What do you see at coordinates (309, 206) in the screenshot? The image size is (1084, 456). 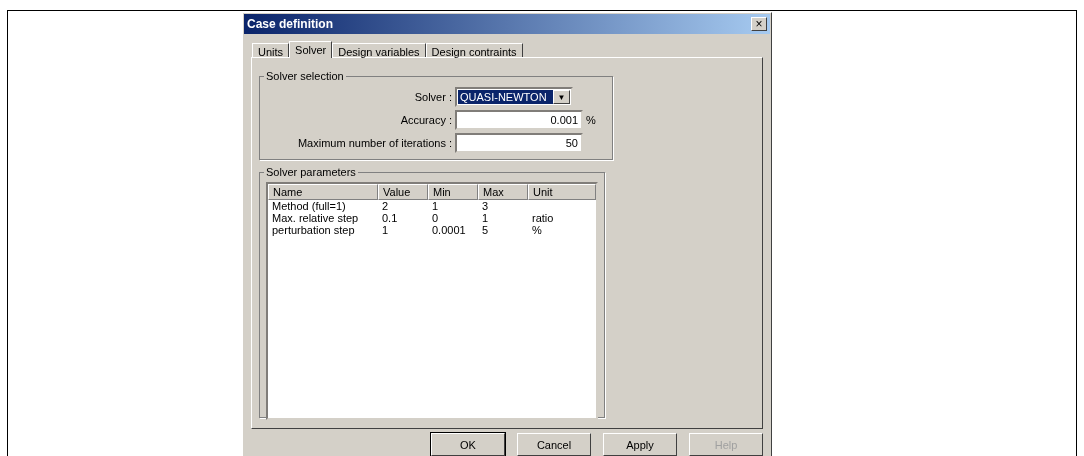 I see `table-cell-text: Method (full=1)` at bounding box center [309, 206].